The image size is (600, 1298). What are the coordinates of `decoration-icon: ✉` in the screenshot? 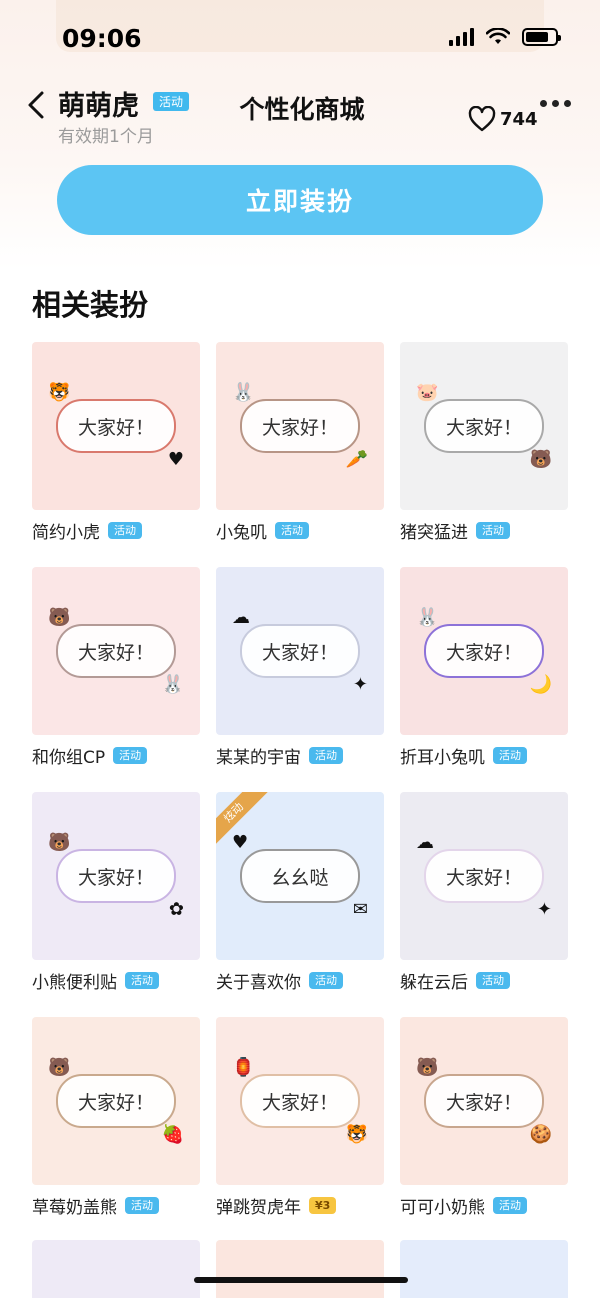 It's located at (360, 909).